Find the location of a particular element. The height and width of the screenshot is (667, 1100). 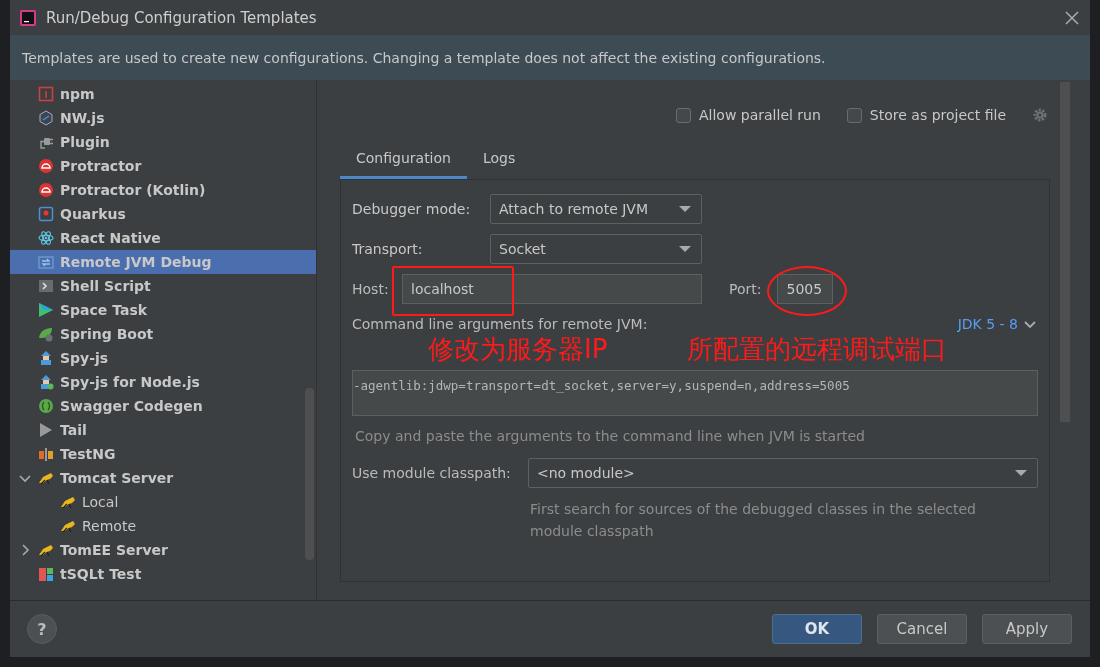

field-label: Command line arguments for remote JVM: is located at coordinates (500, 324).